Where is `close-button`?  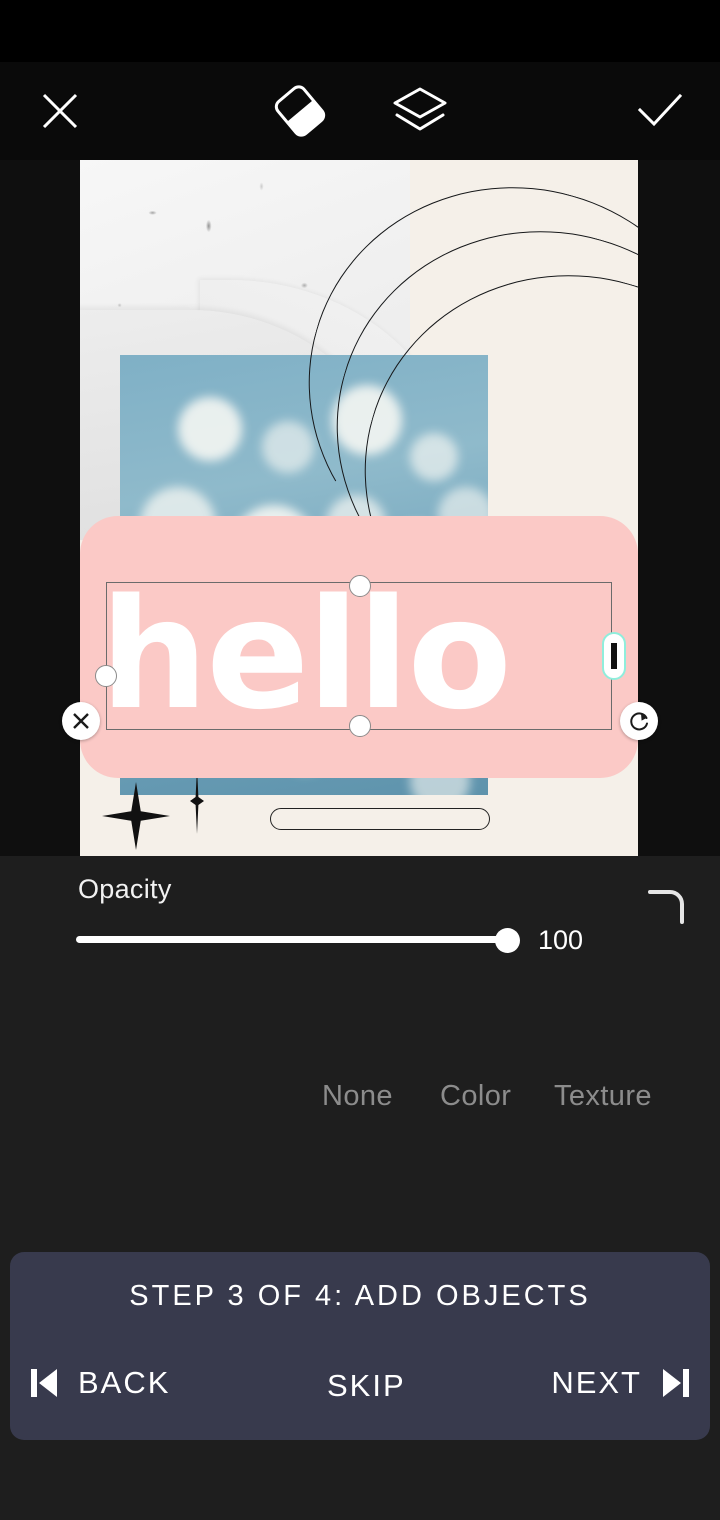 close-button is located at coordinates (60, 111).